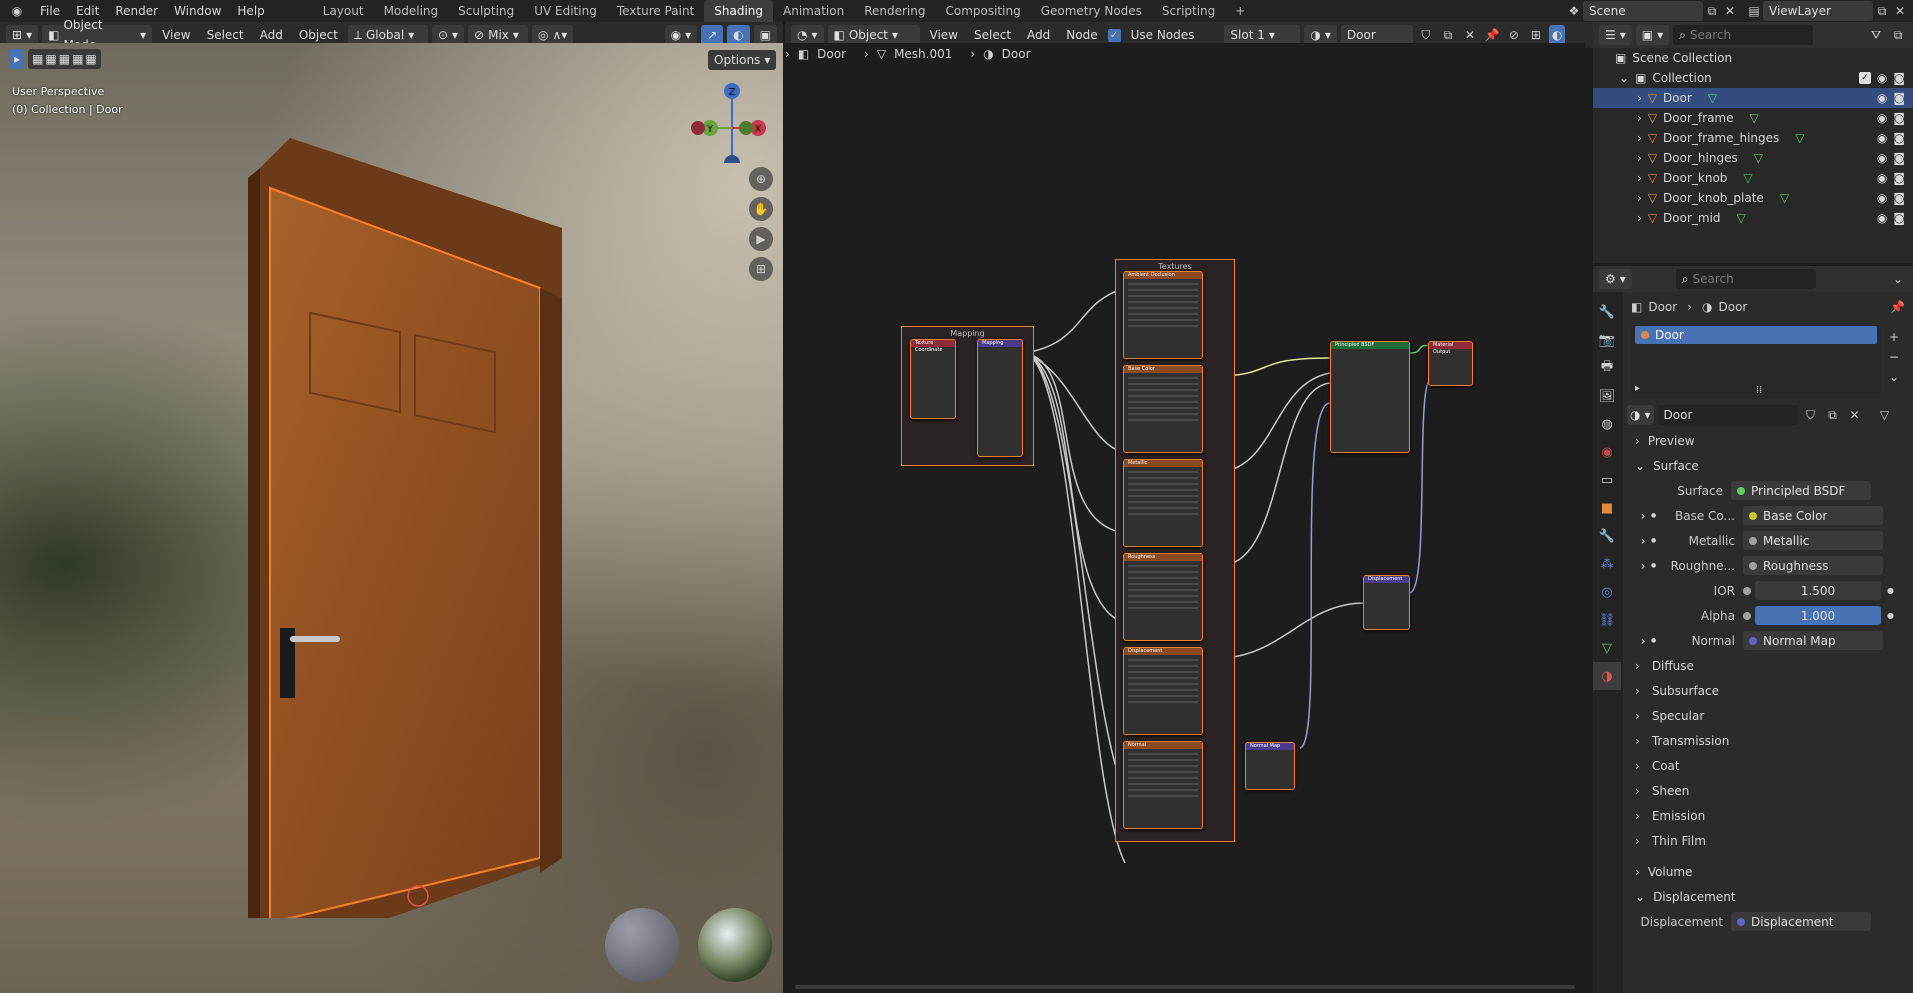  What do you see at coordinates (1813, 565) in the screenshot?
I see `surface-input-link-field: Roughness` at bounding box center [1813, 565].